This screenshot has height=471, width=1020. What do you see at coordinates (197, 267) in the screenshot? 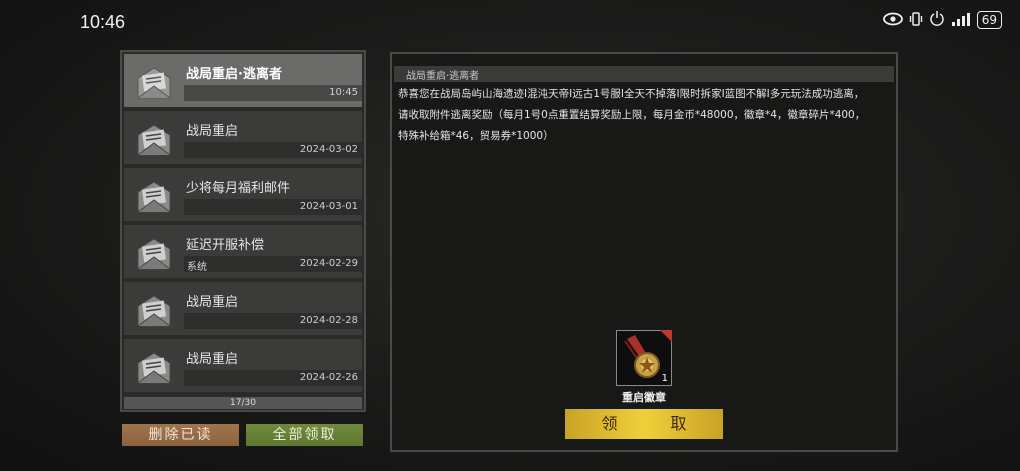
I see `mail-sender: 系统` at bounding box center [197, 267].